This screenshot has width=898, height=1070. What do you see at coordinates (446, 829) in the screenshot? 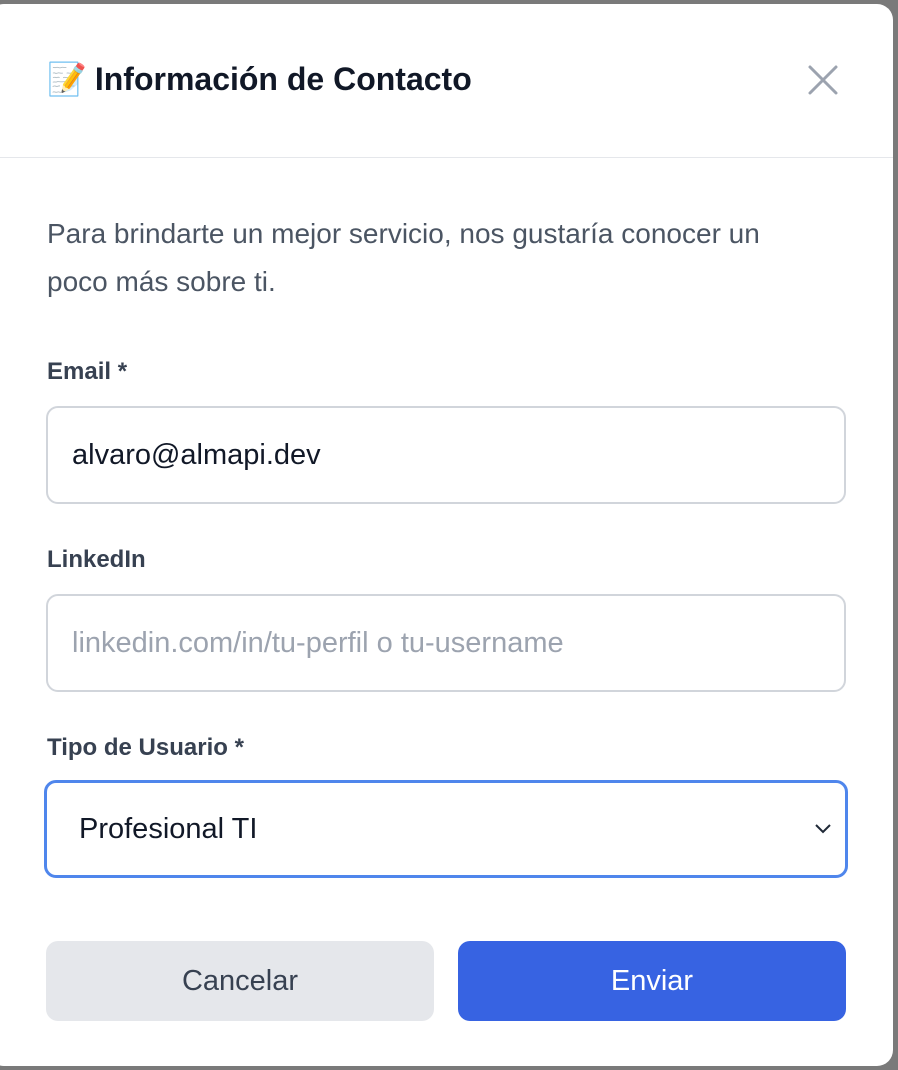
I see `user-type-select: Profesional TI` at bounding box center [446, 829].